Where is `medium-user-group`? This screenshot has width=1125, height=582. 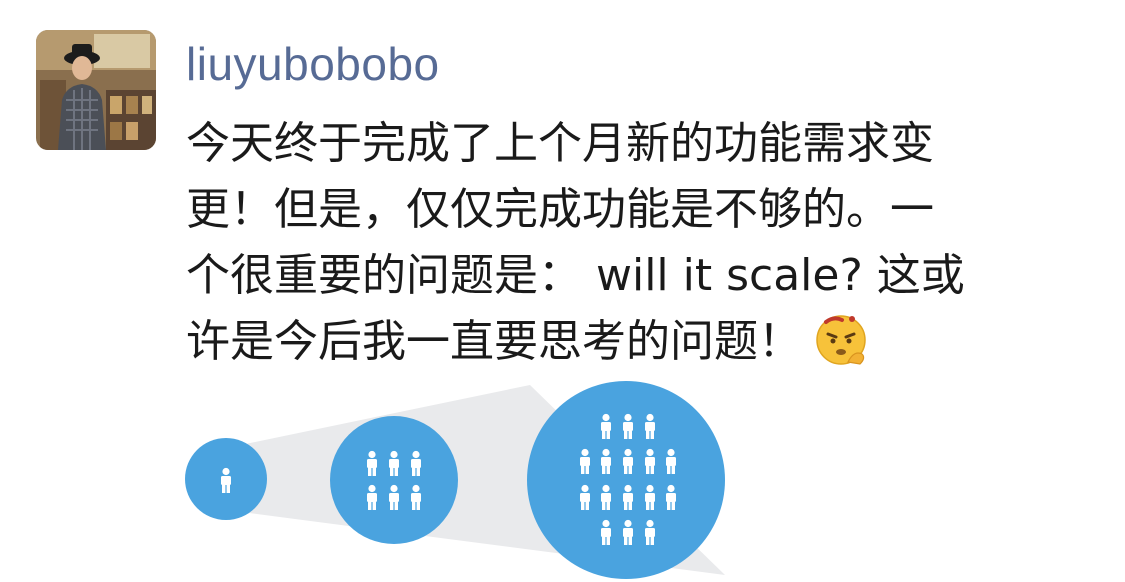 medium-user-group is located at coordinates (394, 480).